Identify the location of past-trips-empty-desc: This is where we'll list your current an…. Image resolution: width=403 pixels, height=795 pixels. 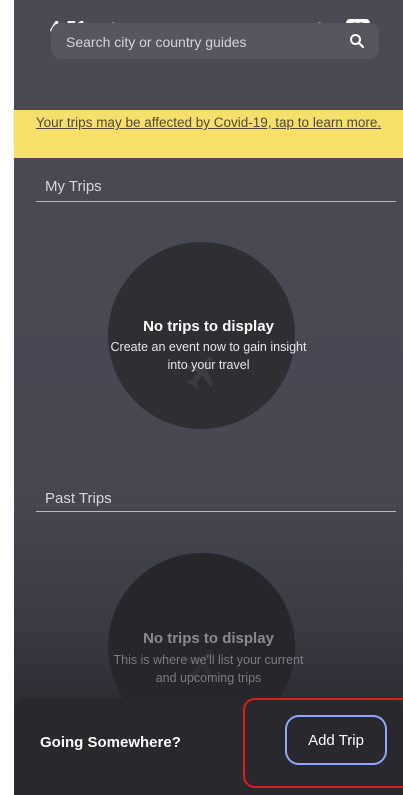
(208, 669).